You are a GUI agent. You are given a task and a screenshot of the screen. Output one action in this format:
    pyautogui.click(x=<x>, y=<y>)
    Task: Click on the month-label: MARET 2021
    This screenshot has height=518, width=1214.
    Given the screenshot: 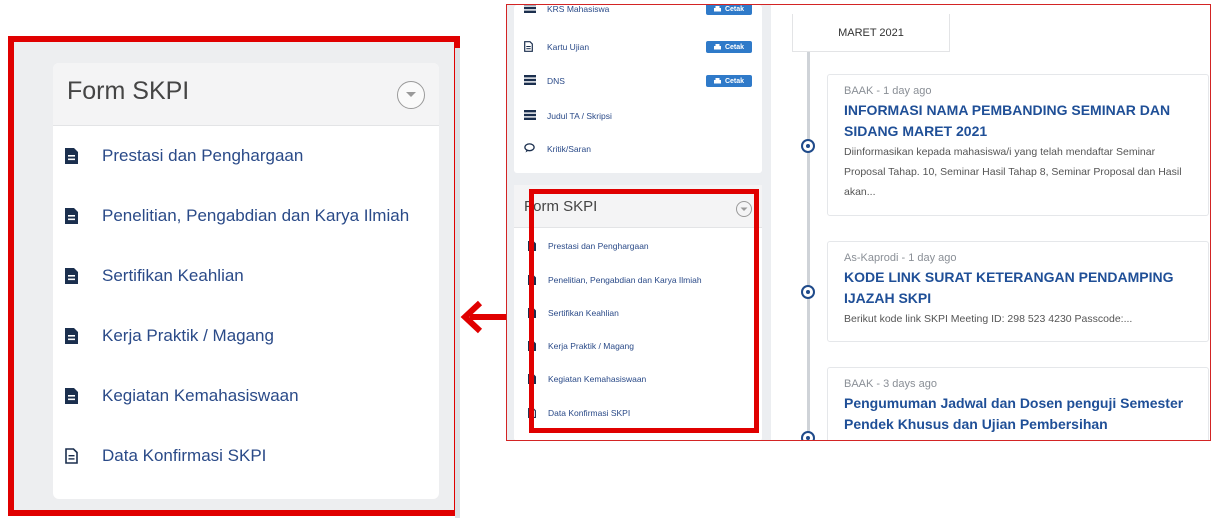 What is the action you would take?
    pyautogui.click(x=871, y=33)
    